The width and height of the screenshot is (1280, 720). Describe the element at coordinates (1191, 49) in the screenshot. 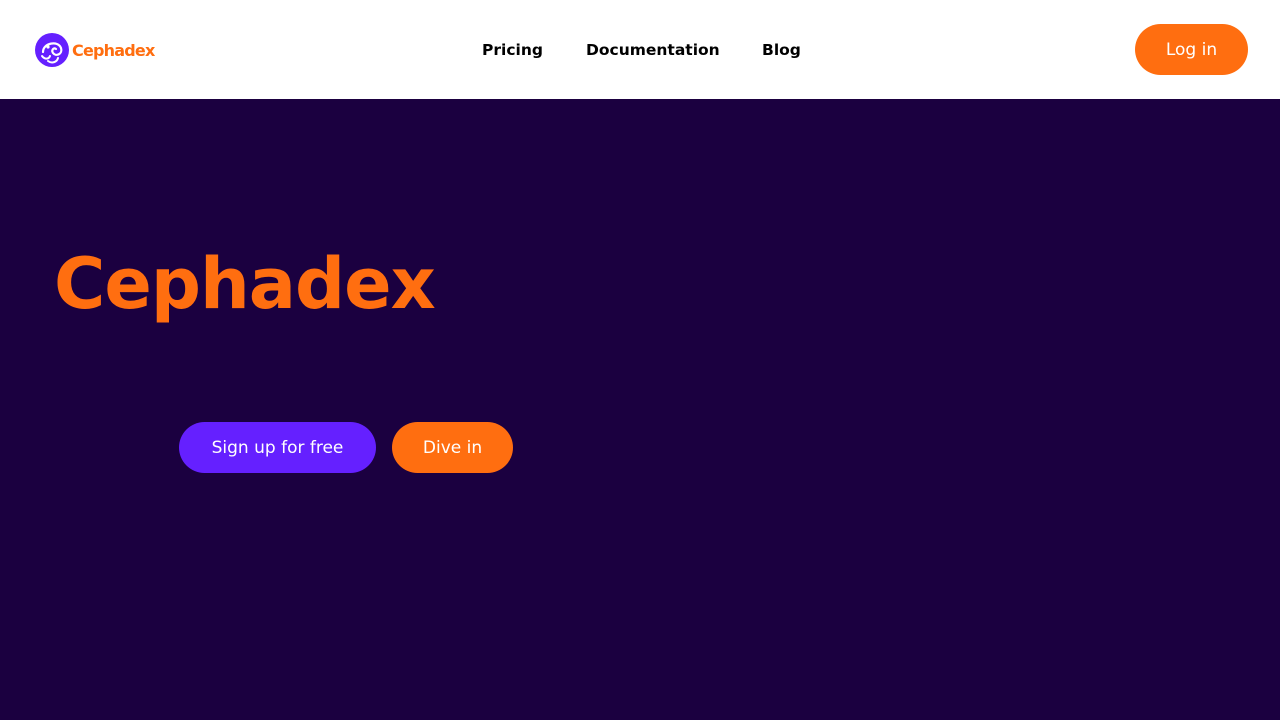

I see `login-button: Log in` at that location.